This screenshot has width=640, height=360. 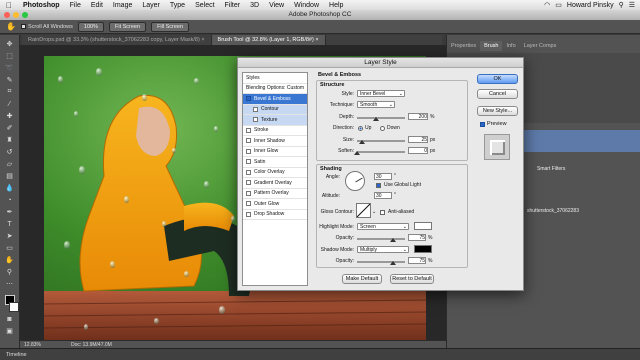 What do you see at coordinates (393, 240) in the screenshot?
I see `highlight-opacity-thumb` at bounding box center [393, 240].